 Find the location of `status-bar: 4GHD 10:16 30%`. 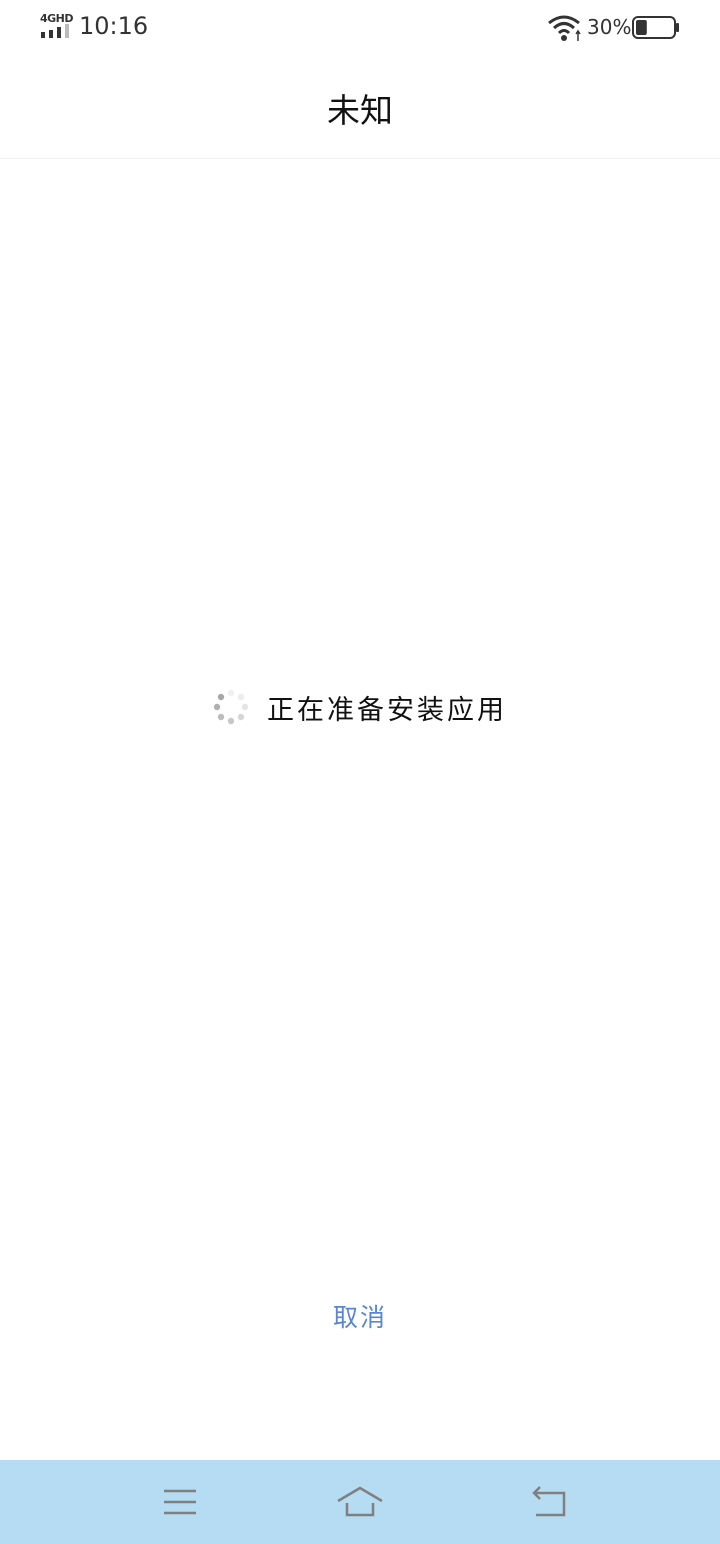

status-bar: 4GHD 10:16 30% is located at coordinates (360, 28).